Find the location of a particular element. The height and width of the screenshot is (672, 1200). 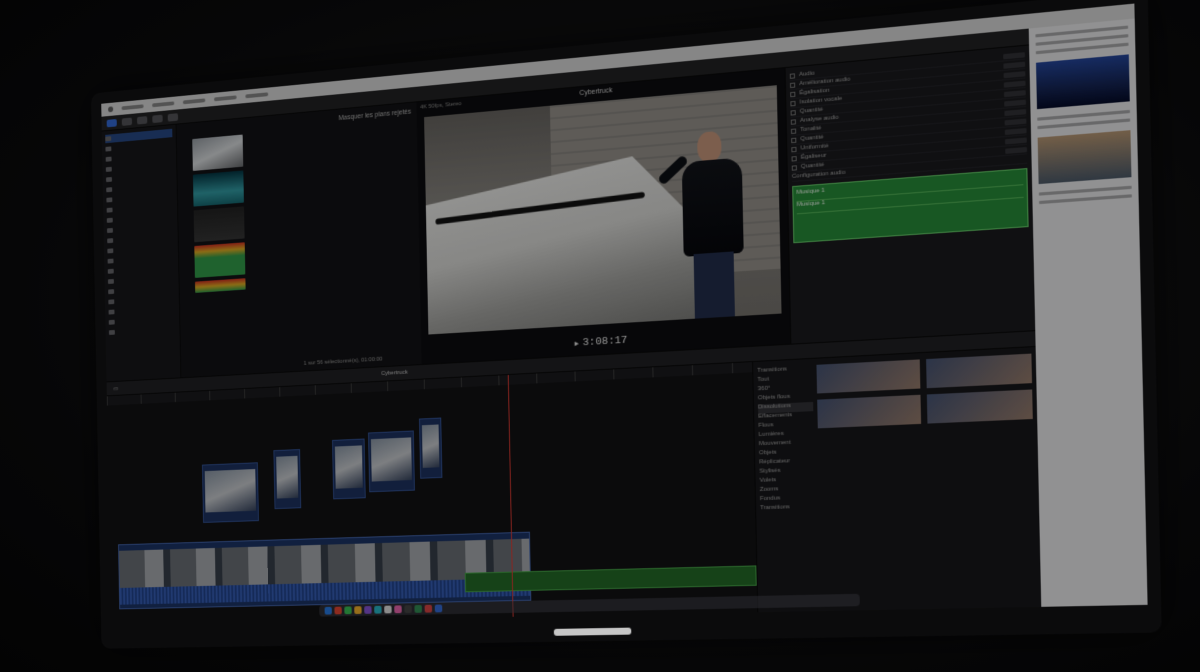

apple-icon is located at coordinates (111, 109).